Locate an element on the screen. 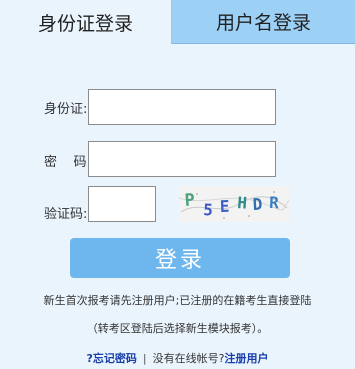  register-link: 注册用户 is located at coordinates (246, 358).